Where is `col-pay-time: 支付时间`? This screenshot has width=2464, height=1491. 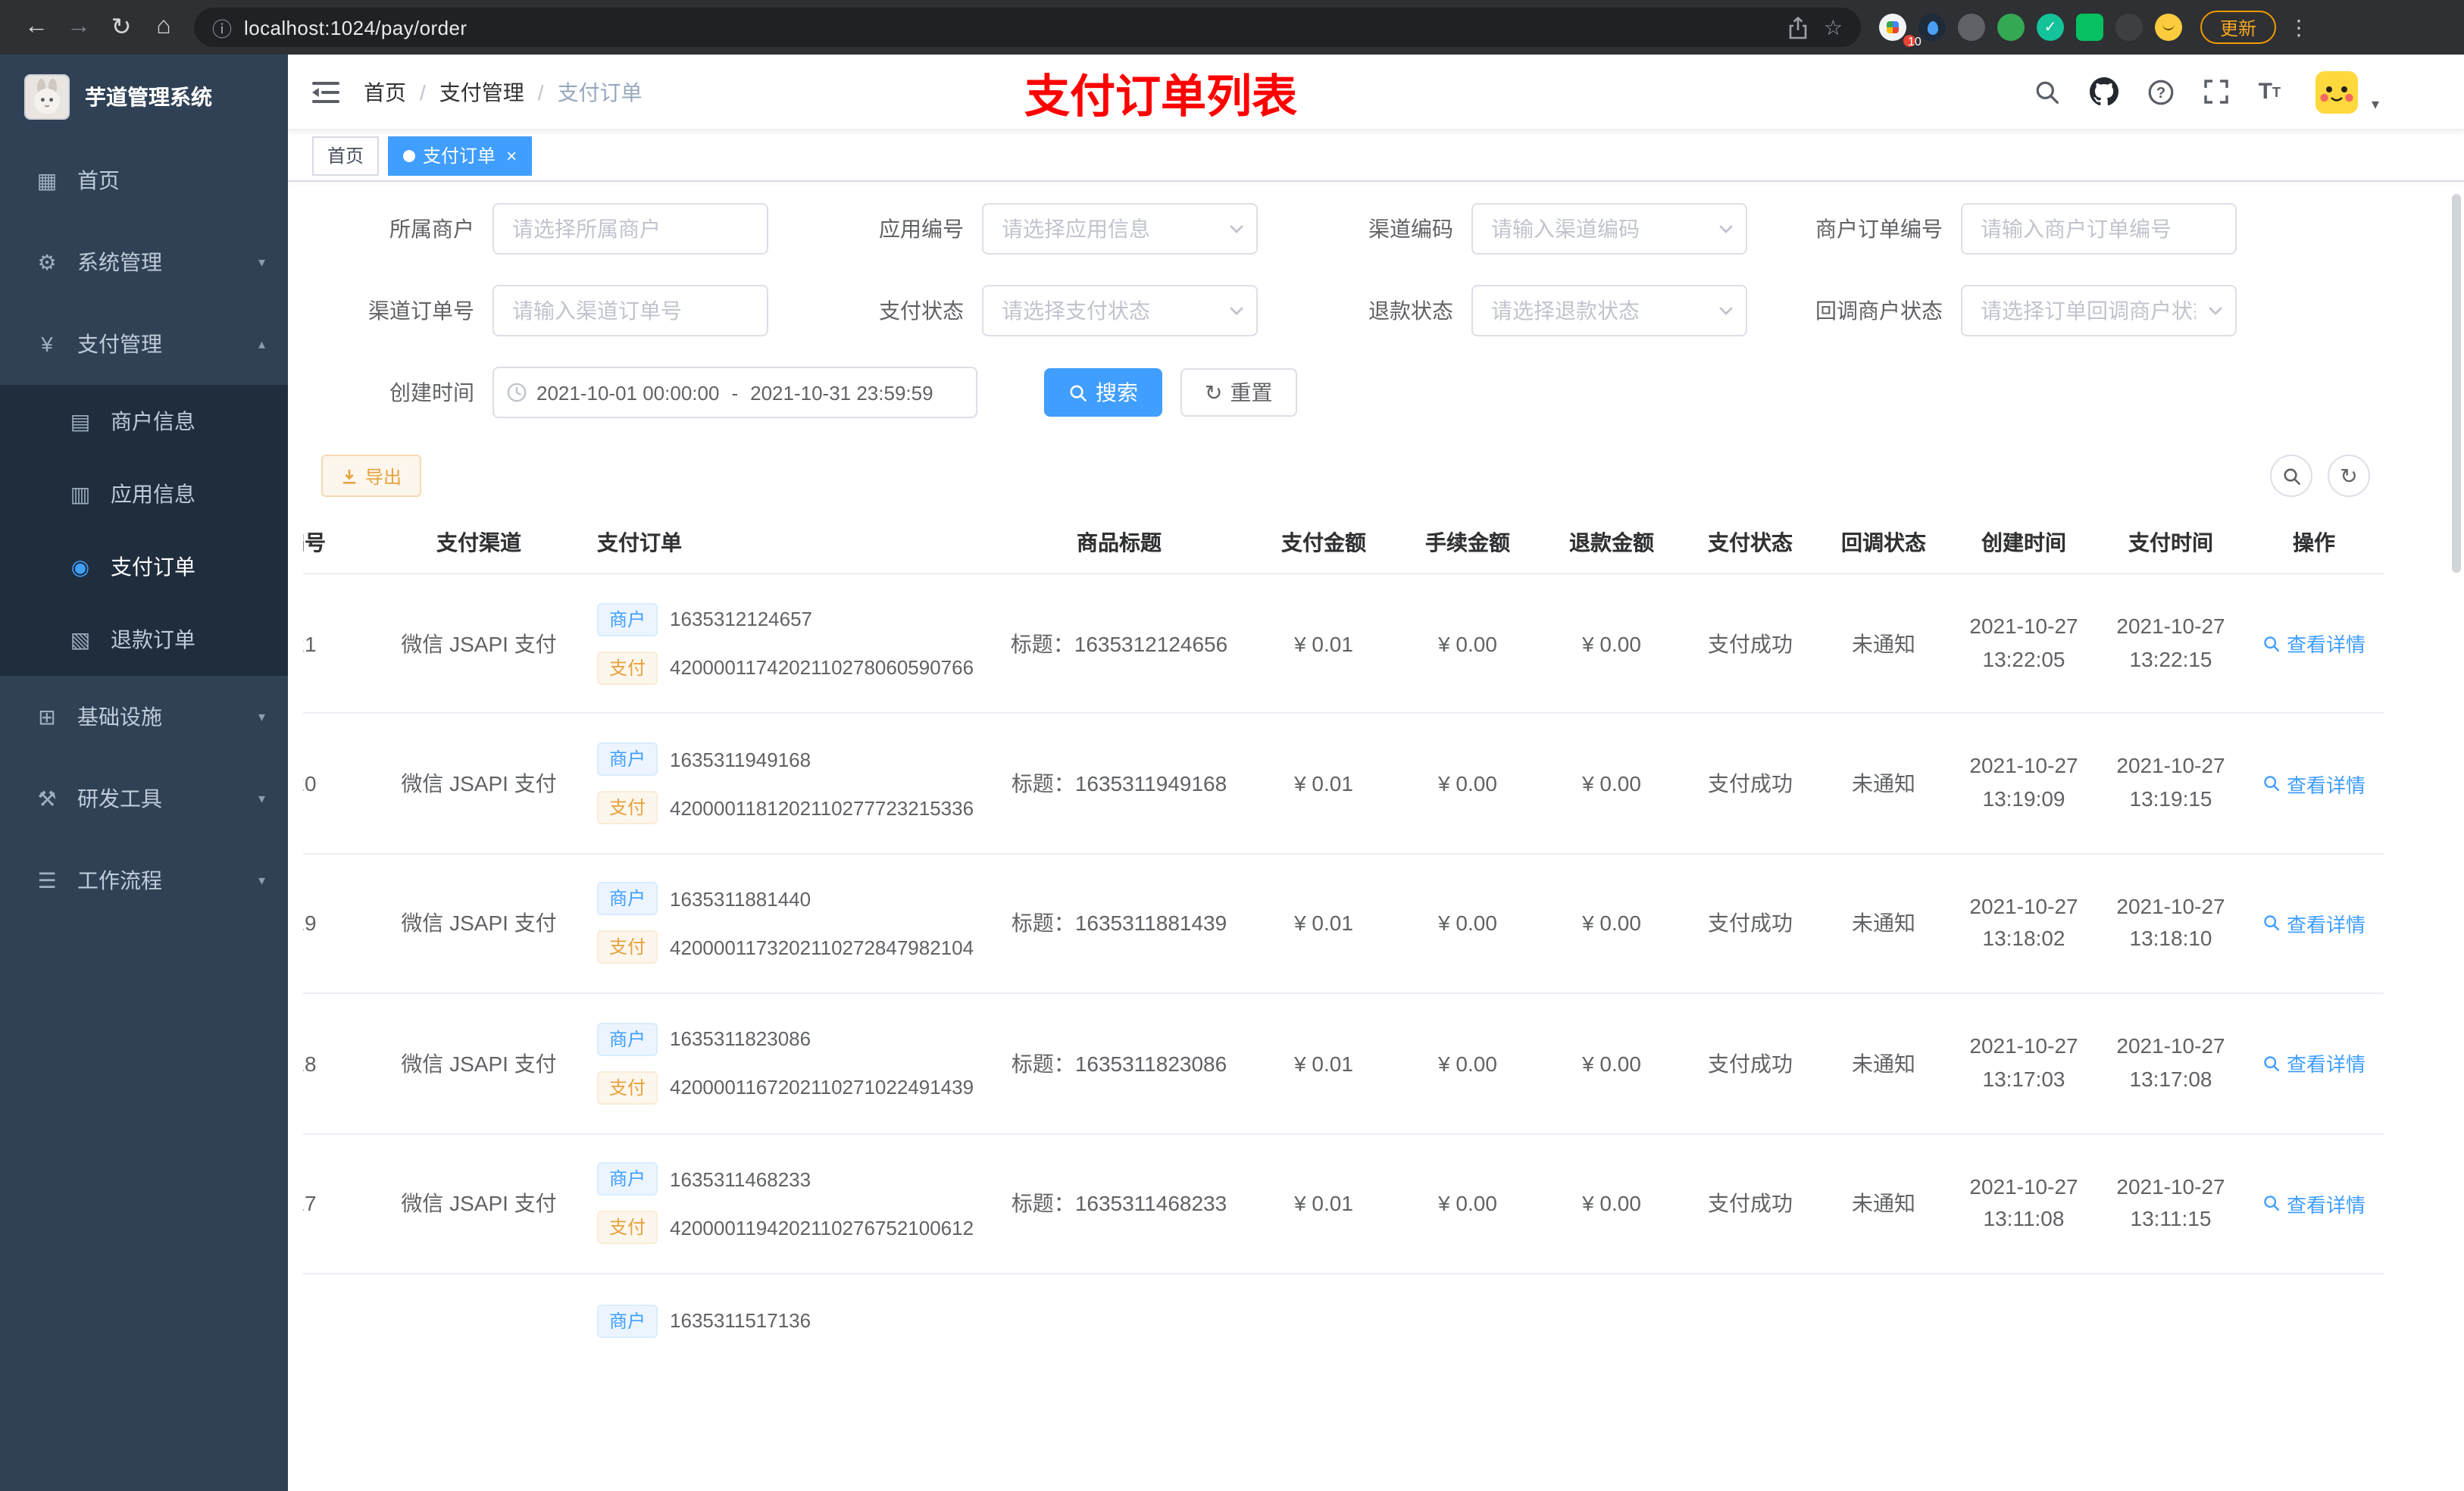 col-pay-time: 支付时间 is located at coordinates (2170, 543).